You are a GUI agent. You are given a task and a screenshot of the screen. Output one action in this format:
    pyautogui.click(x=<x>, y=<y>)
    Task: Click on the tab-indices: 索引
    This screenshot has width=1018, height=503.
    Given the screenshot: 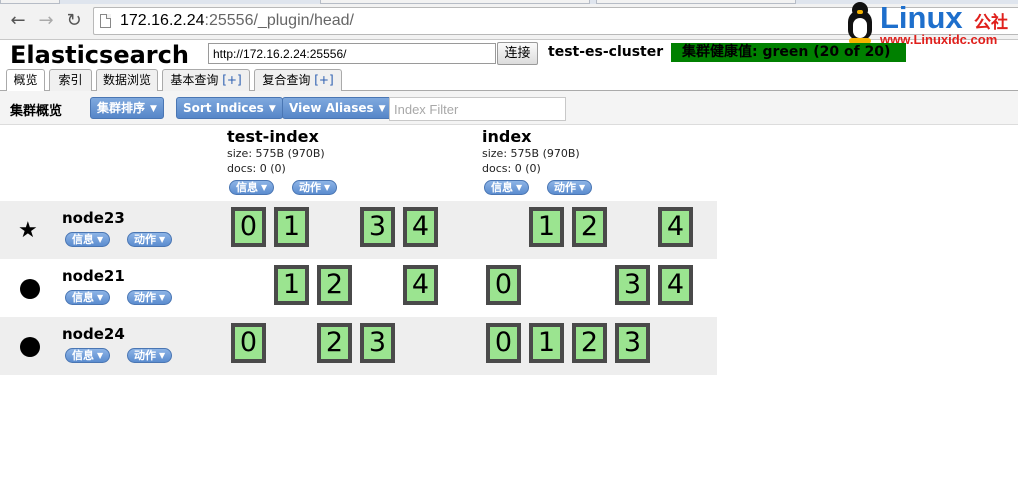 What is the action you would take?
    pyautogui.click(x=70, y=80)
    